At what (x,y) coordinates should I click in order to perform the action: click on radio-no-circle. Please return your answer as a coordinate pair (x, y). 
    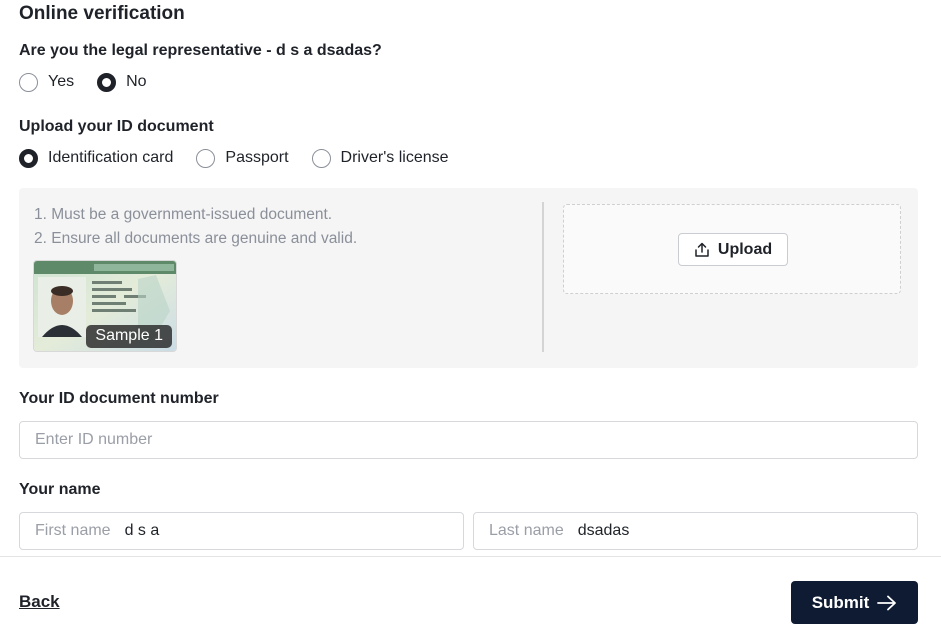
    Looking at the image, I should click on (107, 82).